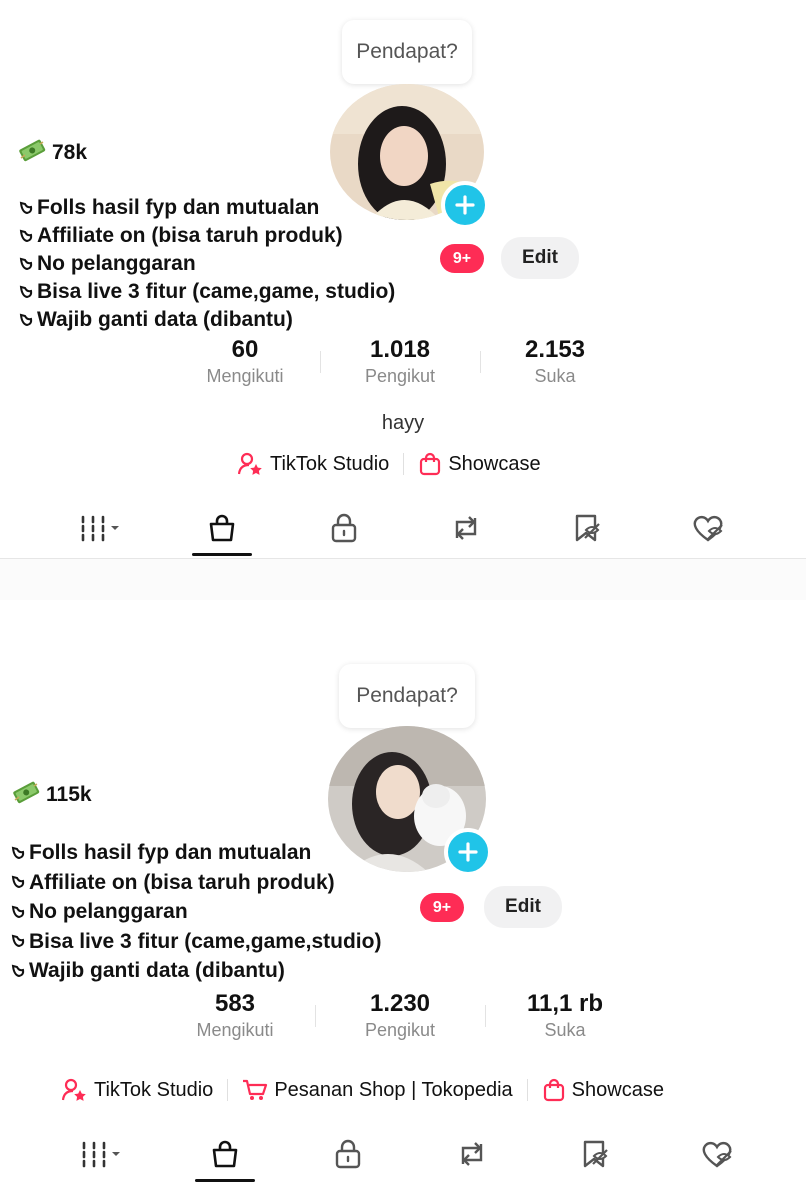  What do you see at coordinates (235, 1003) in the screenshot?
I see `stat-value: 583` at bounding box center [235, 1003].